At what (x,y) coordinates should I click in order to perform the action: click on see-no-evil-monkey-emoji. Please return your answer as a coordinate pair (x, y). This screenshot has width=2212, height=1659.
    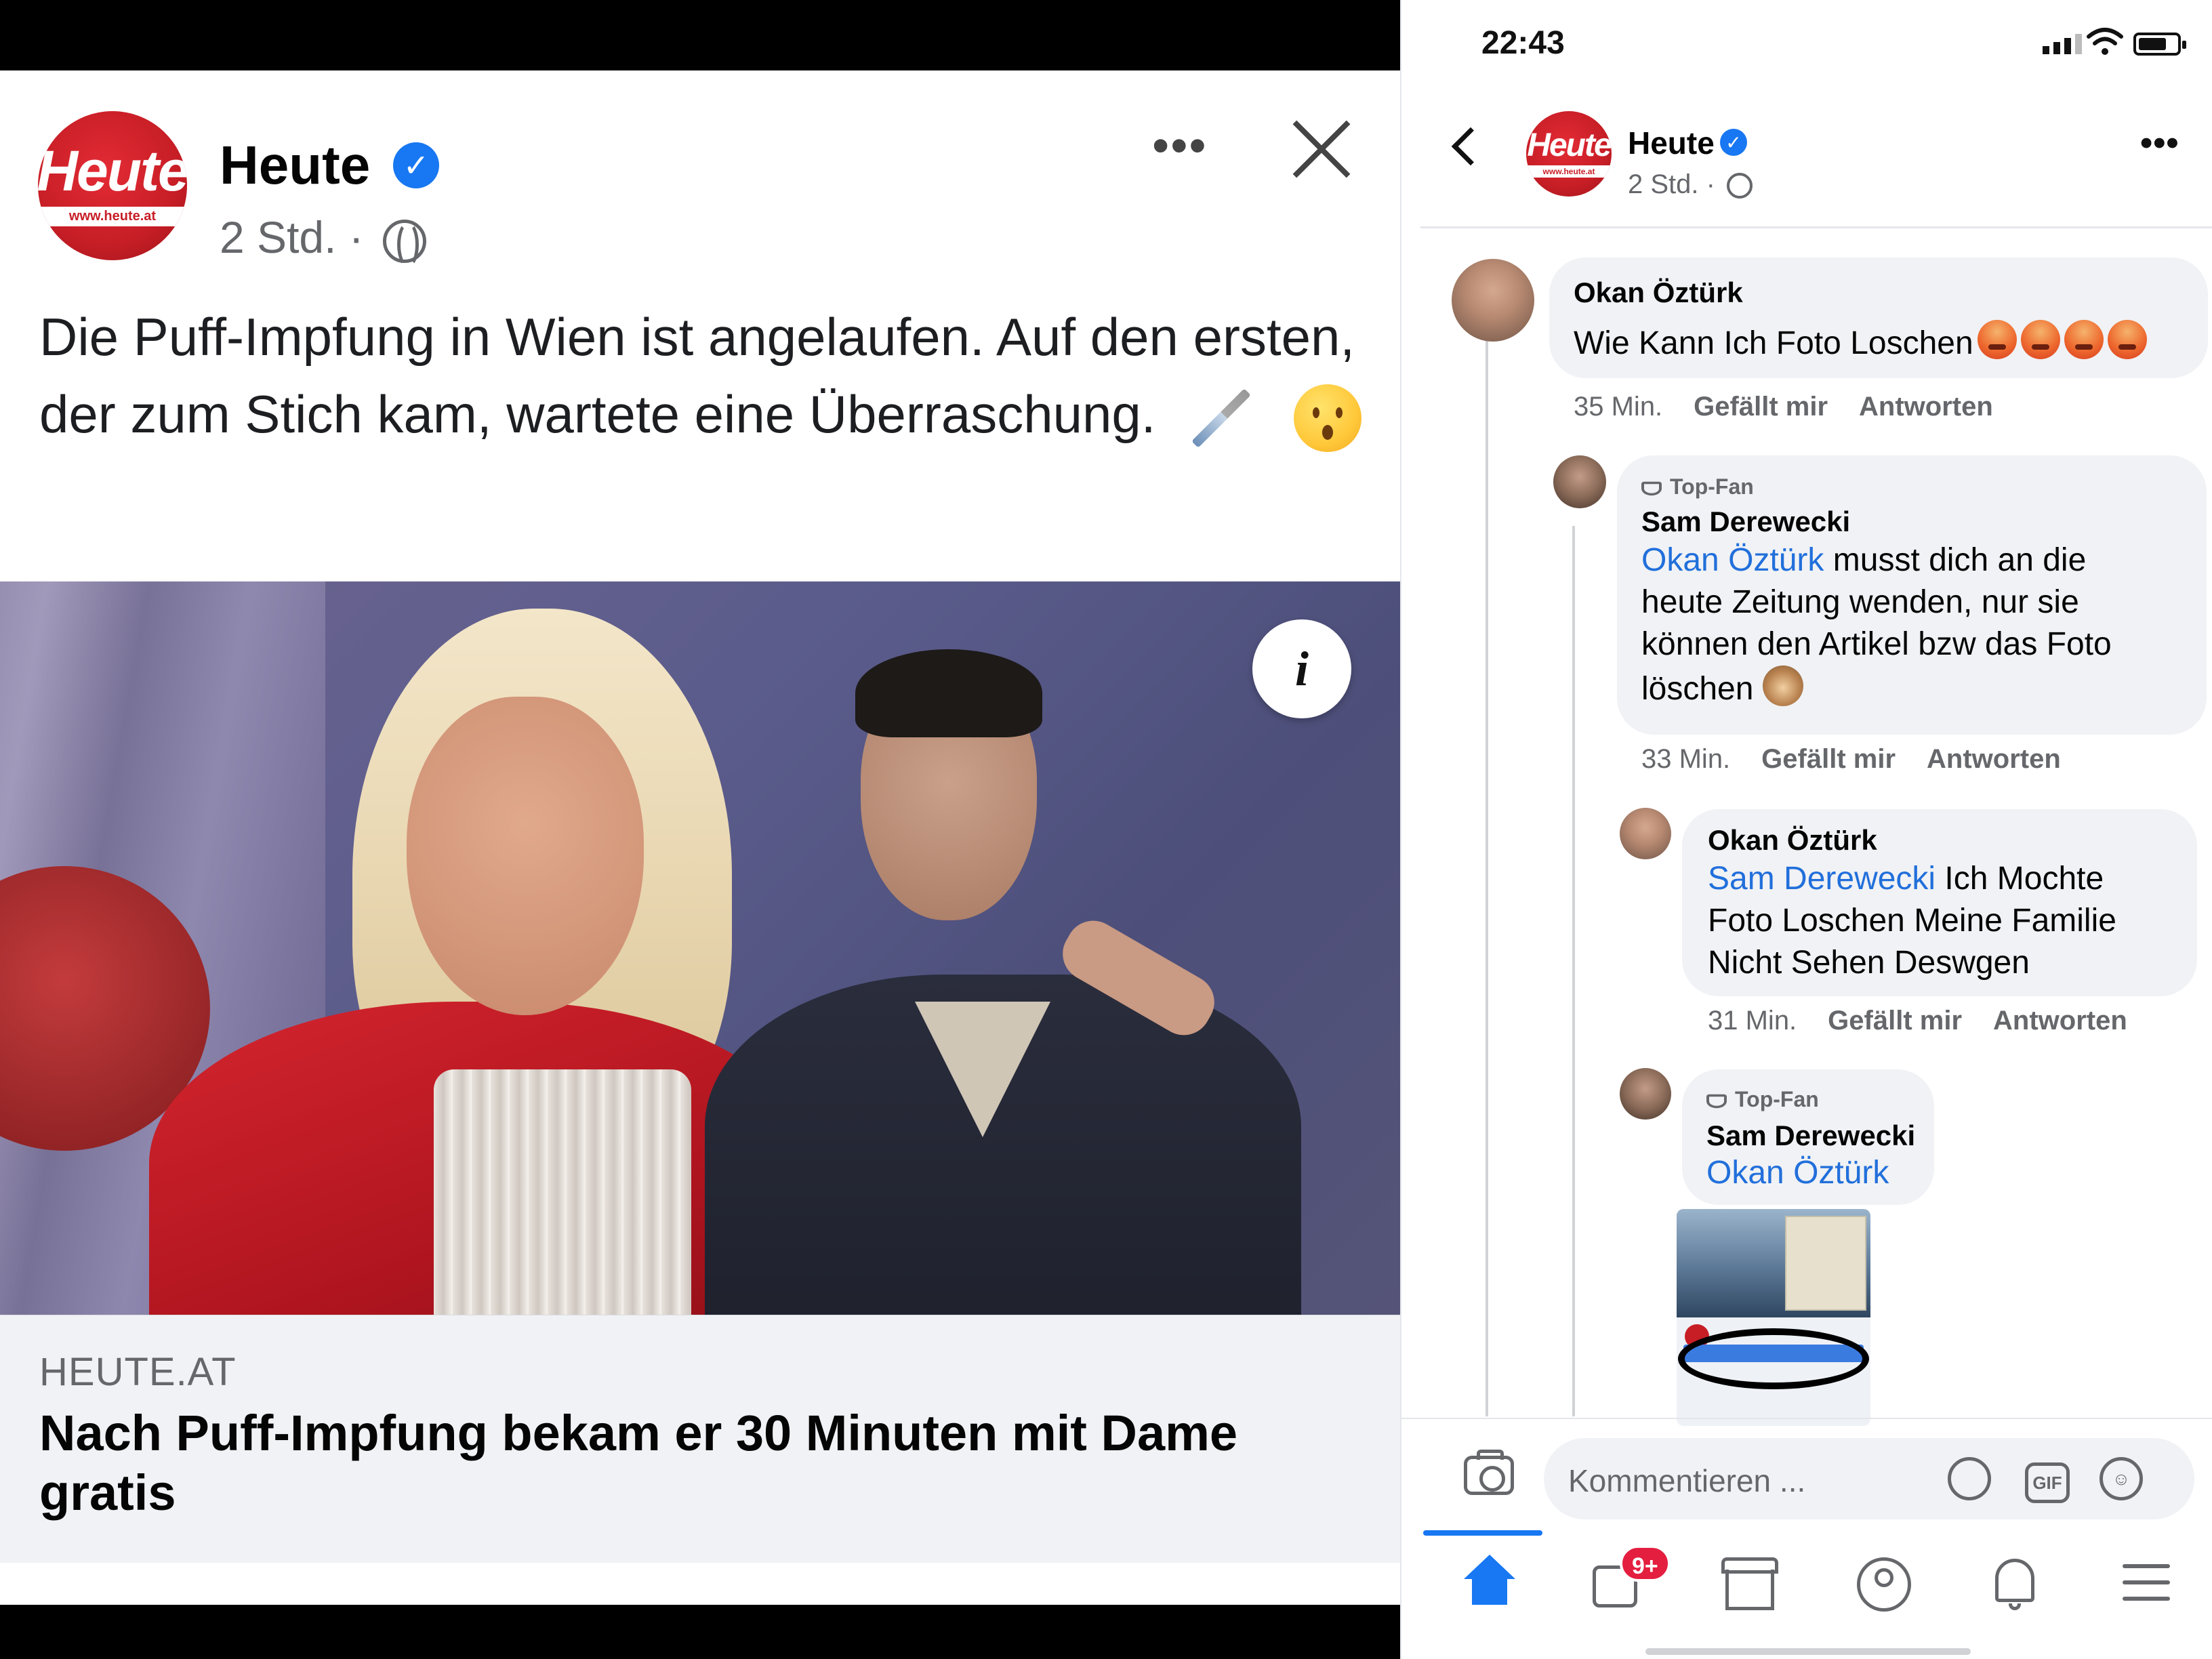
    Looking at the image, I should click on (1784, 685).